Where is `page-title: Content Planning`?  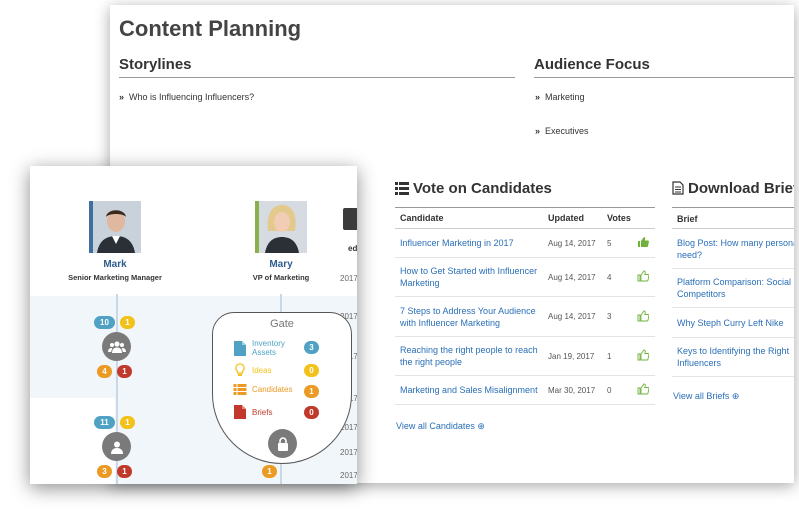
page-title: Content Planning is located at coordinates (210, 28).